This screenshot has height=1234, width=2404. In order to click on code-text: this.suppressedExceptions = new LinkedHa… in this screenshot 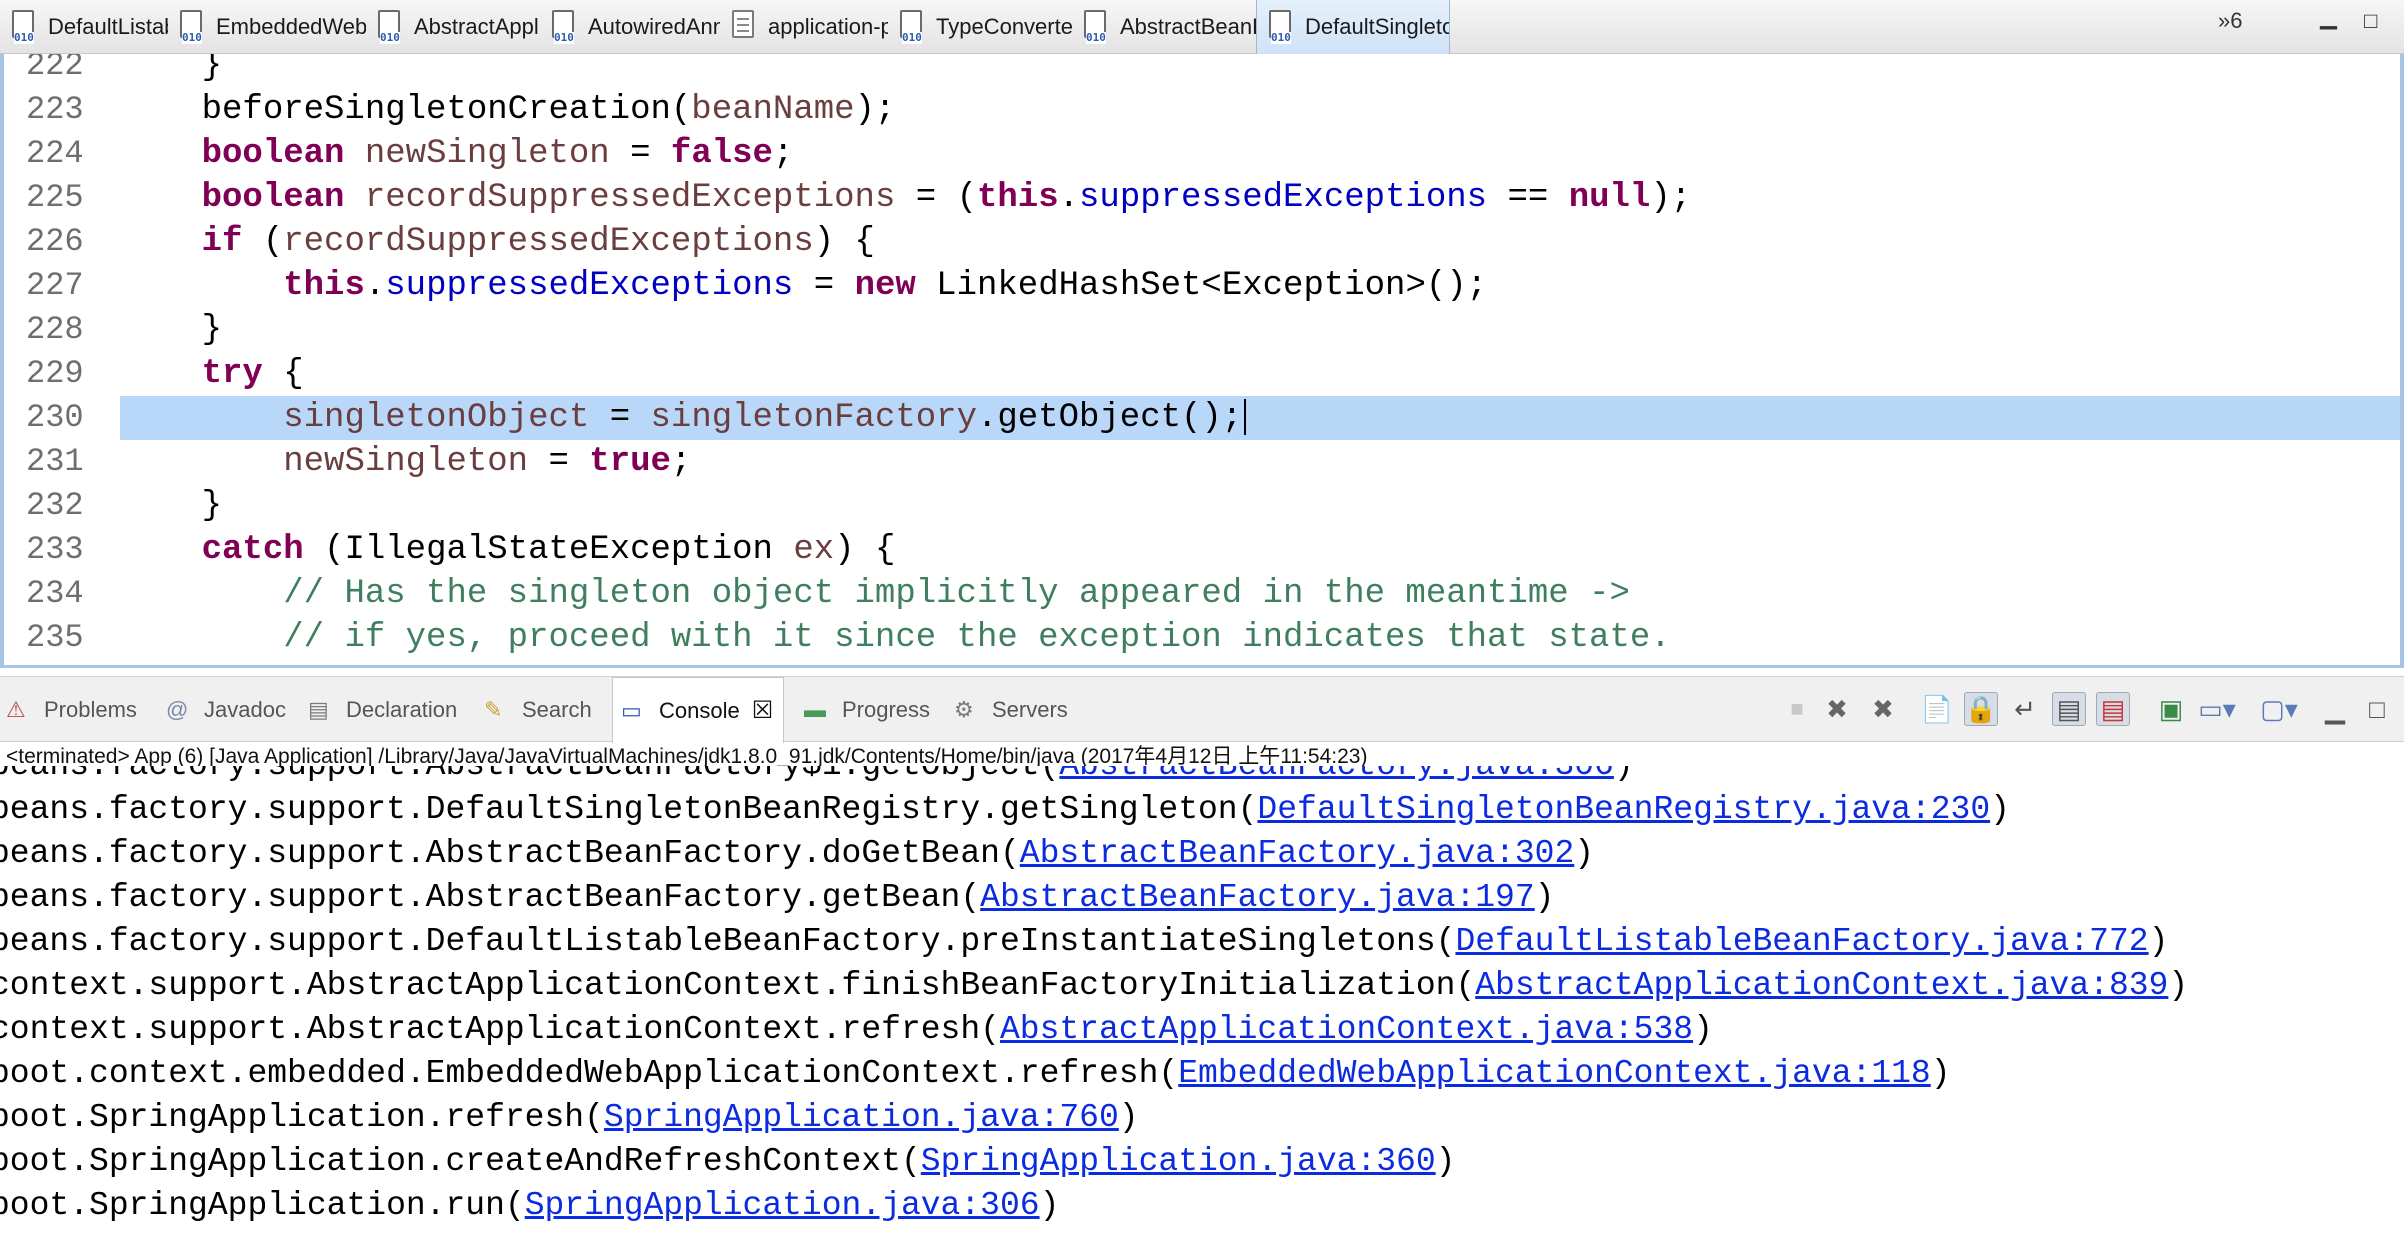, I will do `click(885, 286)`.